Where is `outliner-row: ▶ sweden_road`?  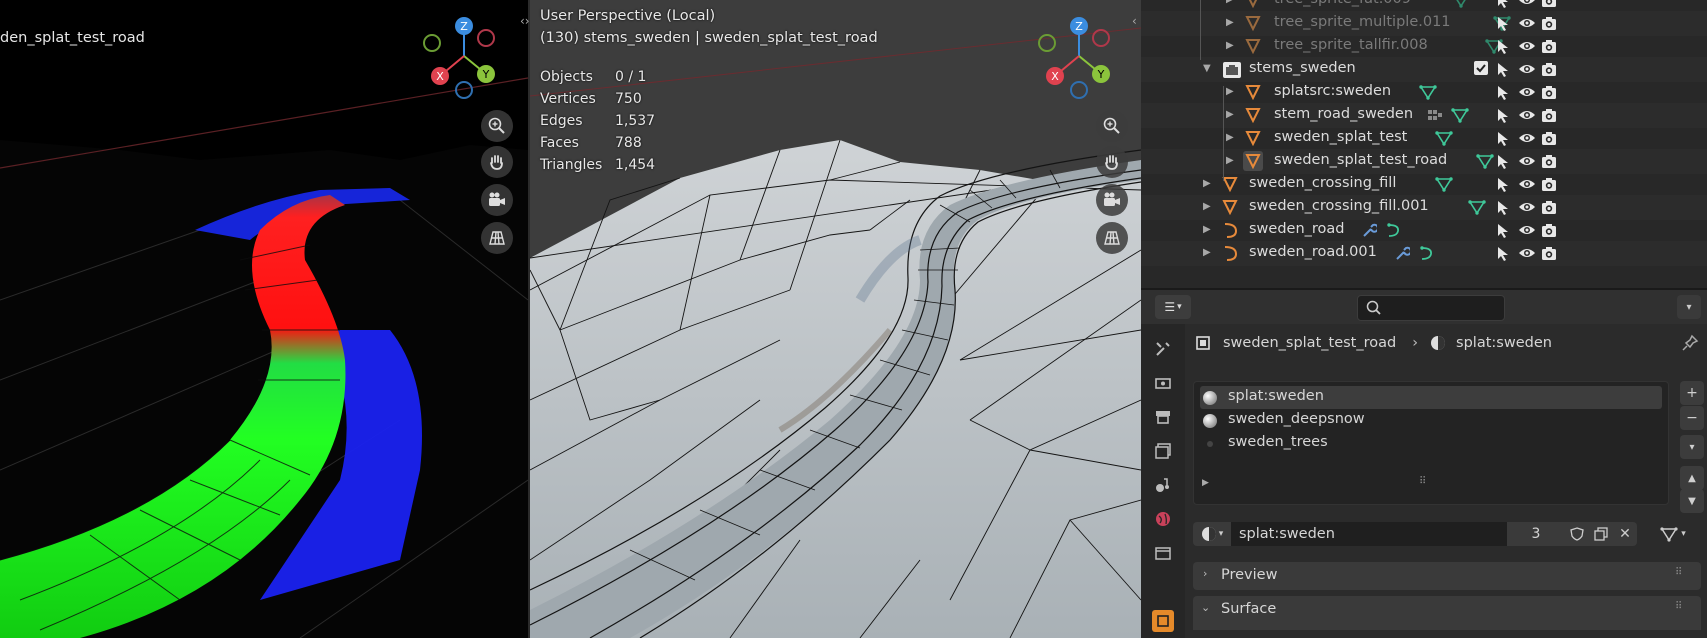 outliner-row: ▶ sweden_road is located at coordinates (1424, 230).